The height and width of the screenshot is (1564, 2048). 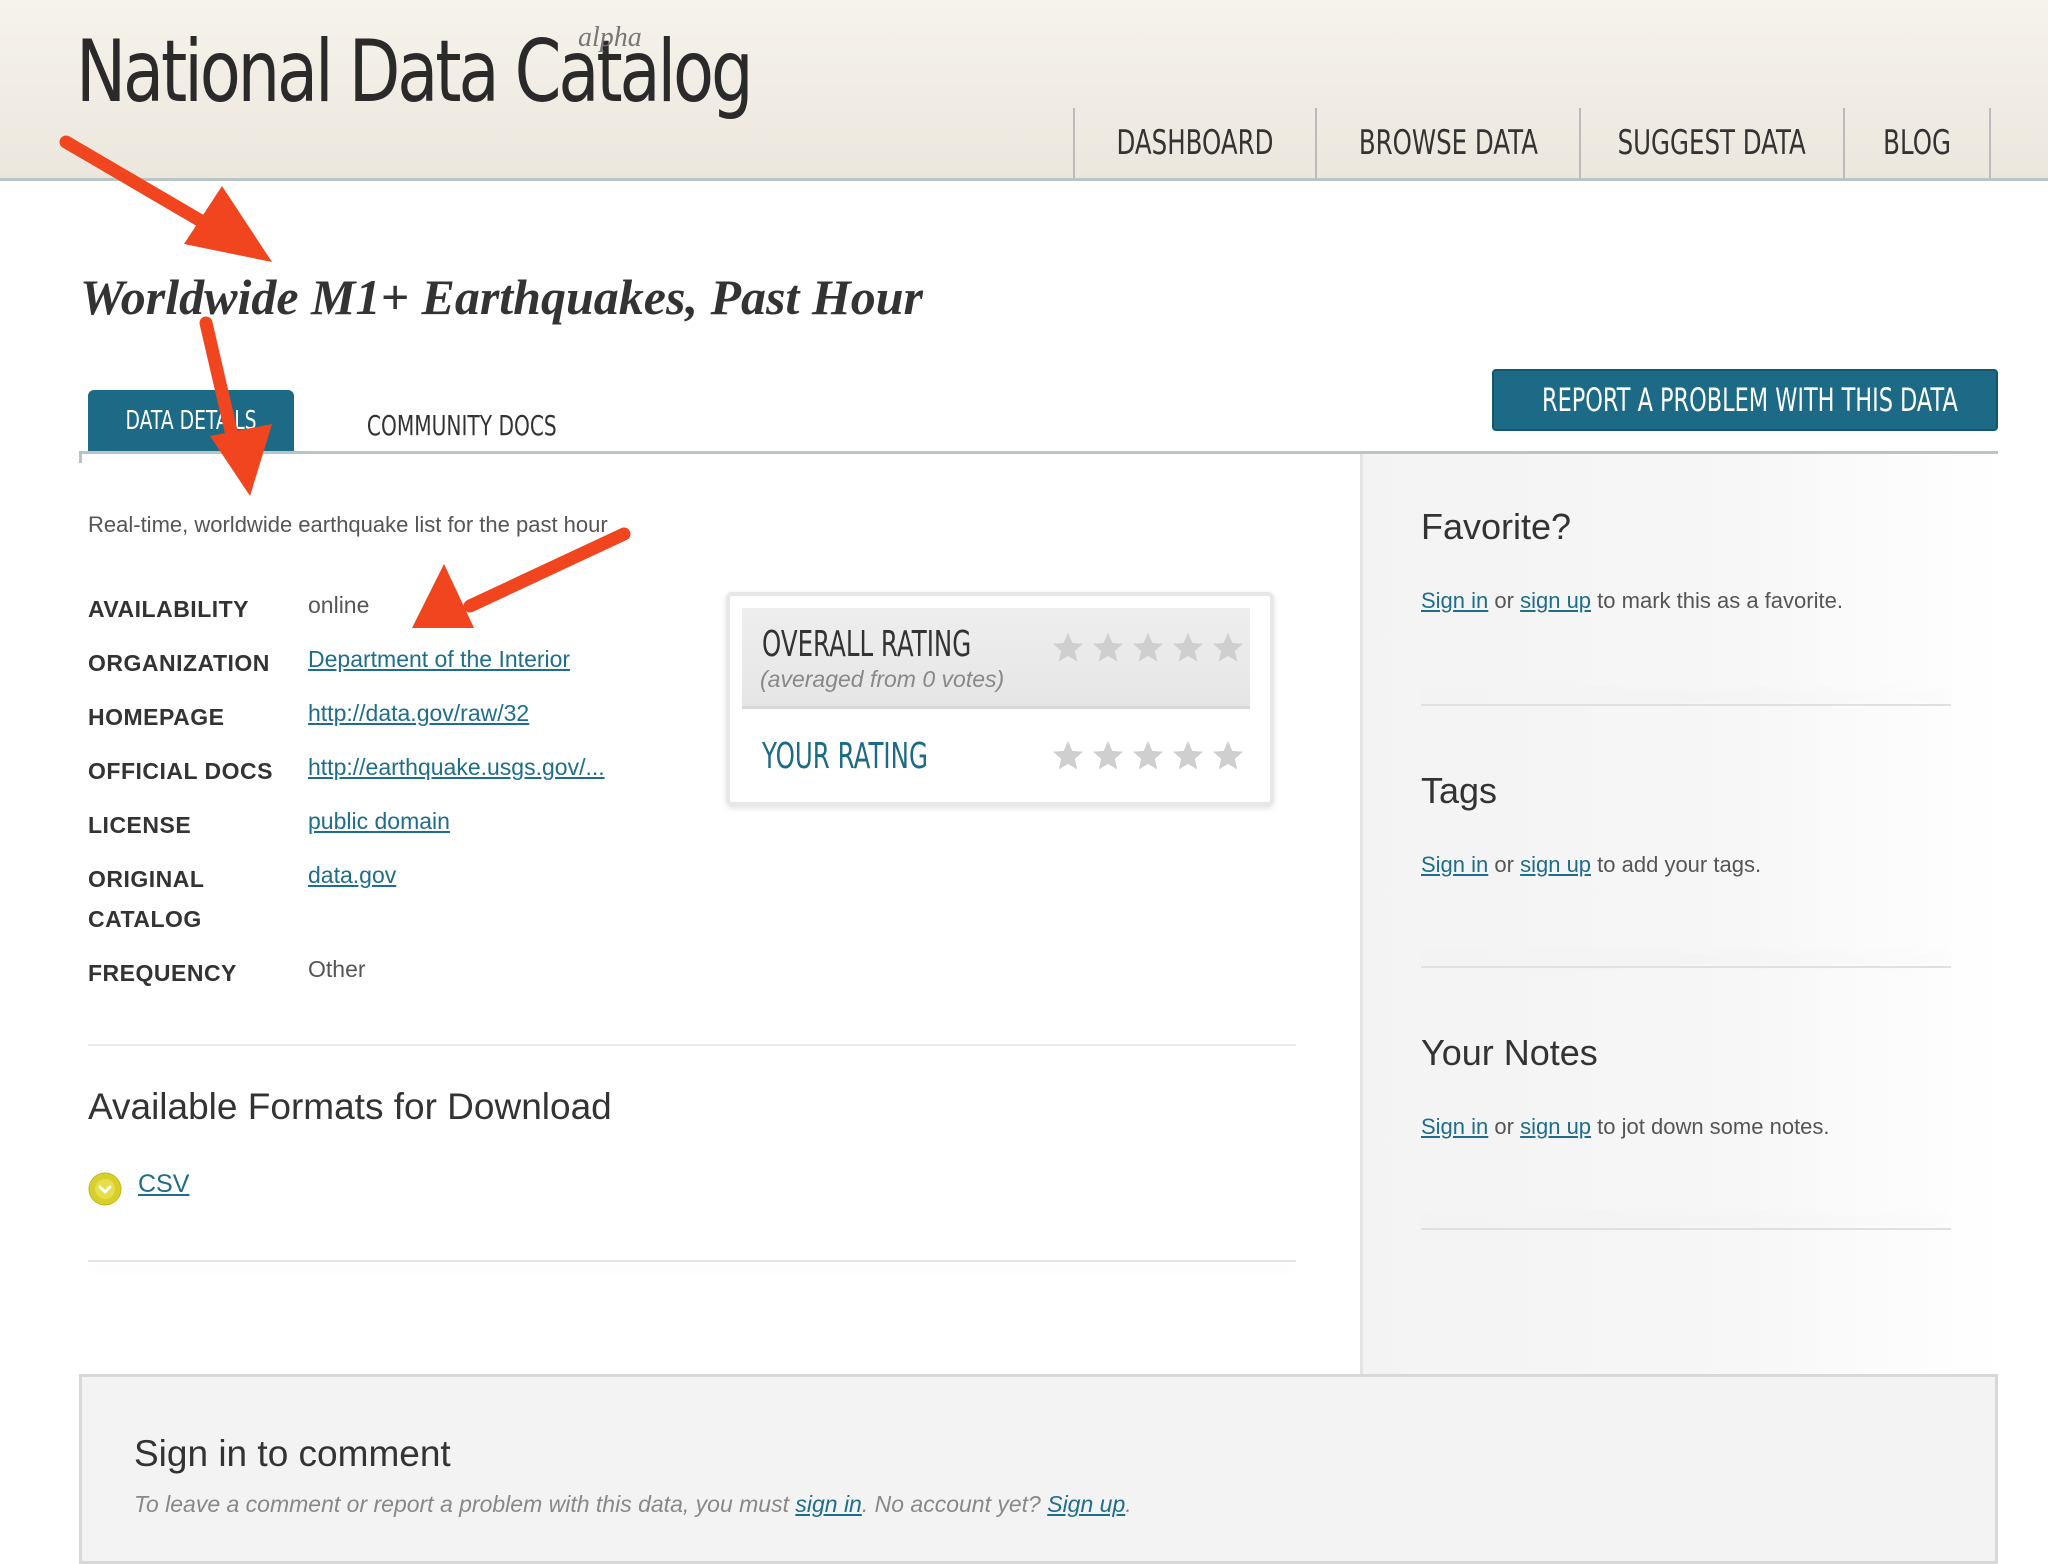 I want to click on tags-sign-up-link: sign up, so click(x=1555, y=864).